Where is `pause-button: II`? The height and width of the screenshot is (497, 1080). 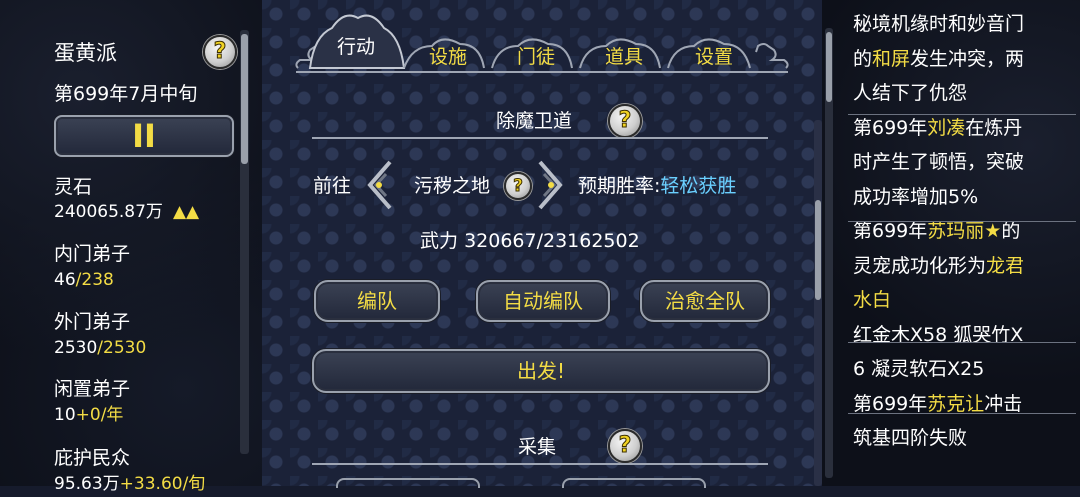
pause-button: II is located at coordinates (144, 136).